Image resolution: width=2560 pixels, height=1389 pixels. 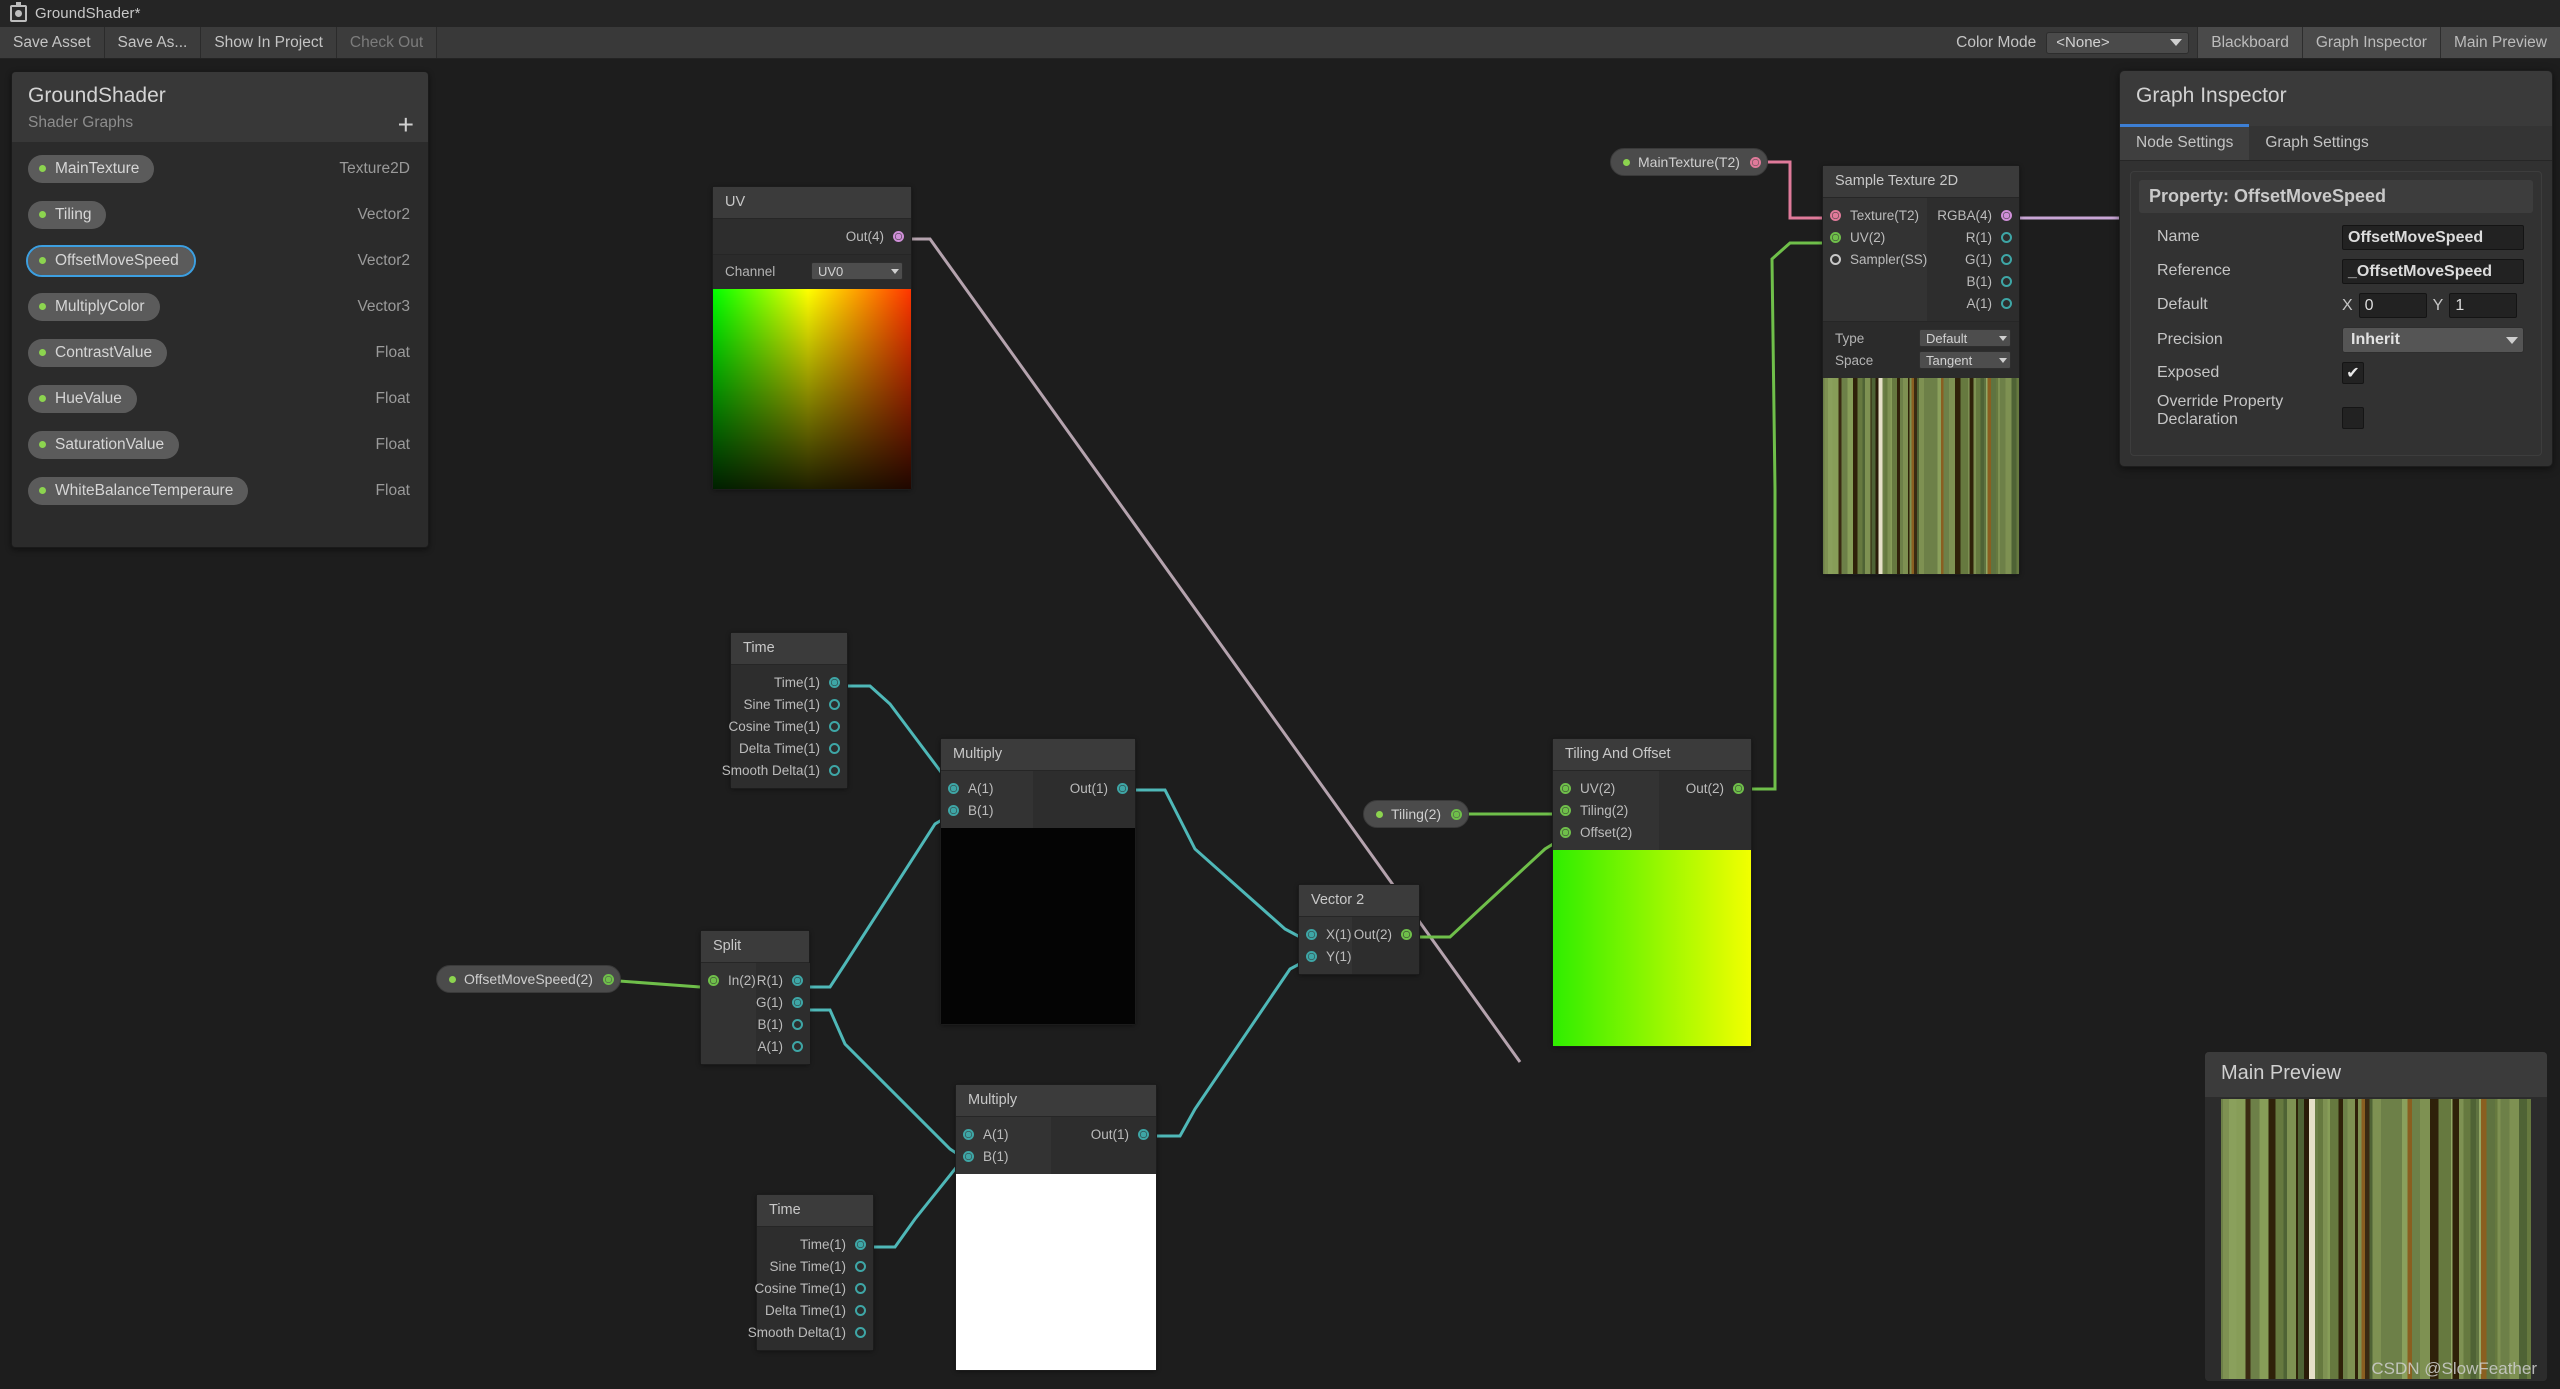 I want to click on blackboard-item-whitebalancetemperaure: WhiteBalanceTemperaure Float, so click(x=220, y=490).